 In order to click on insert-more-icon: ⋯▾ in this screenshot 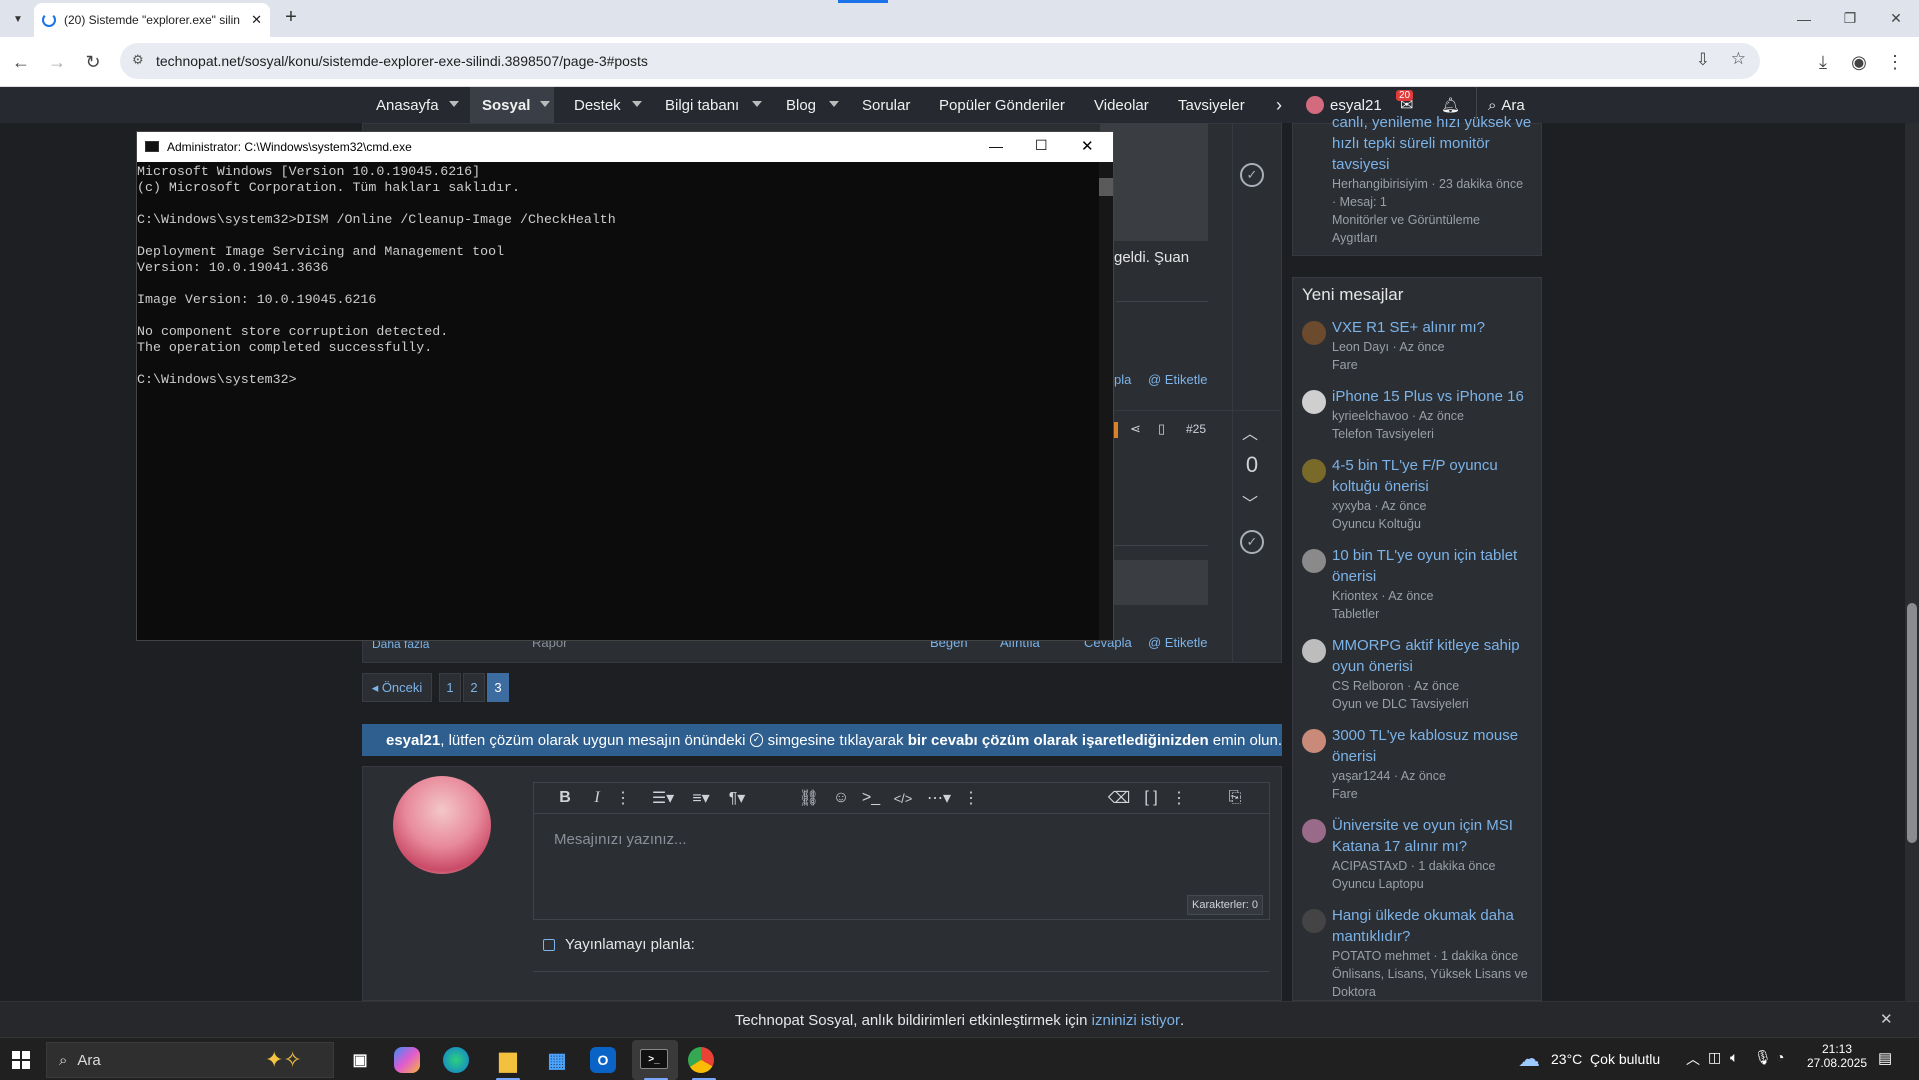, I will do `click(939, 798)`.